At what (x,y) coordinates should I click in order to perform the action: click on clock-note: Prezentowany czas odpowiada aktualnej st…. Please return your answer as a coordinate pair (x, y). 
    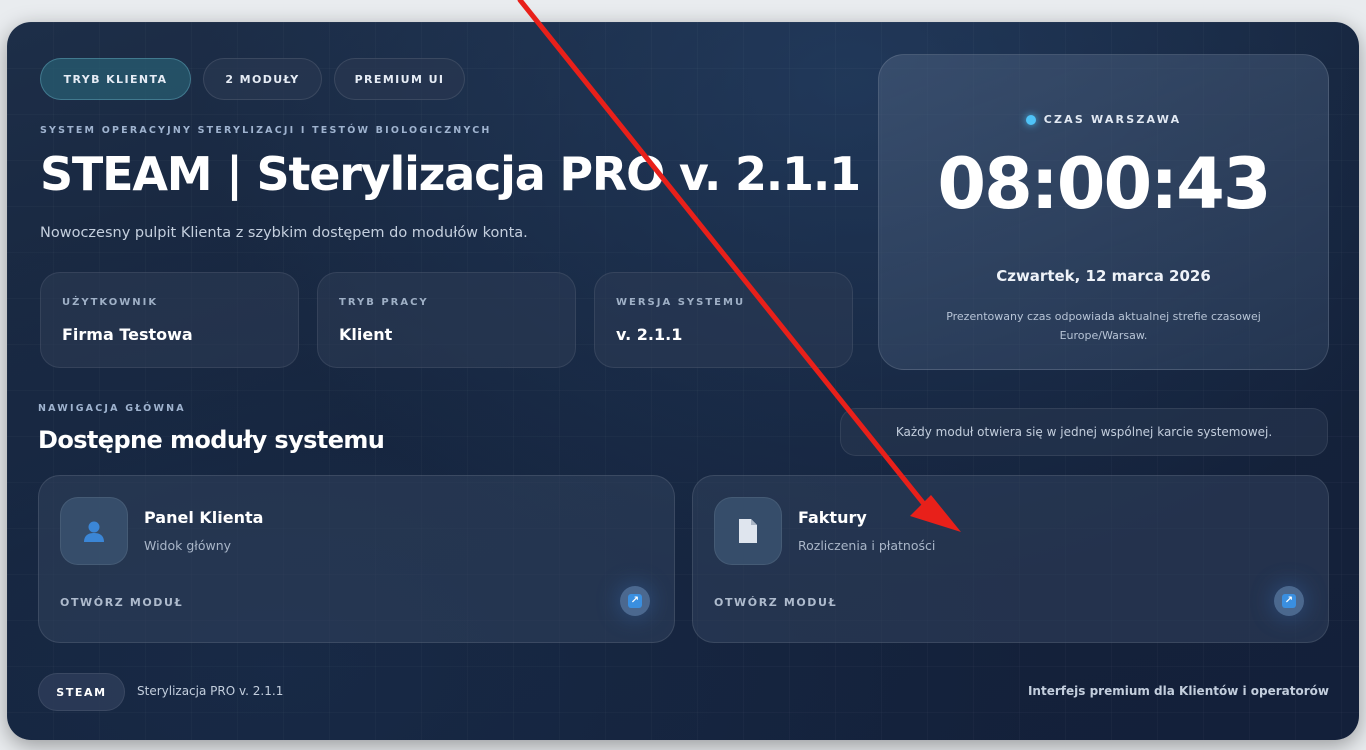
    Looking at the image, I should click on (1103, 326).